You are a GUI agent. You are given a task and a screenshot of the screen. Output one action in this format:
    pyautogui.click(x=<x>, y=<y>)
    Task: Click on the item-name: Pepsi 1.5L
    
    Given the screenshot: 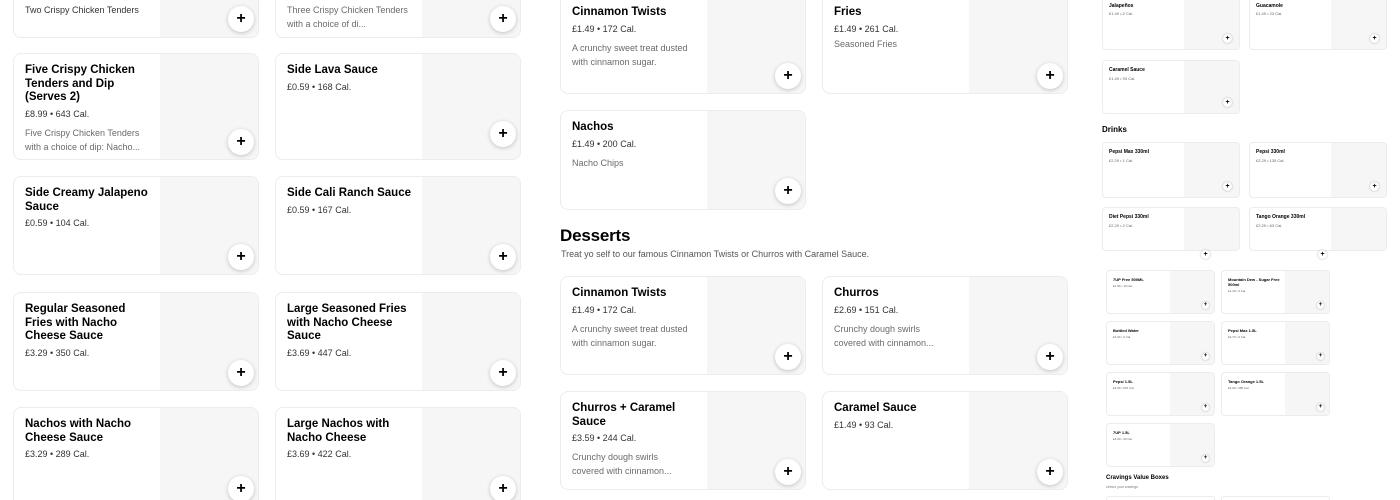 What is the action you would take?
    pyautogui.click(x=1123, y=381)
    